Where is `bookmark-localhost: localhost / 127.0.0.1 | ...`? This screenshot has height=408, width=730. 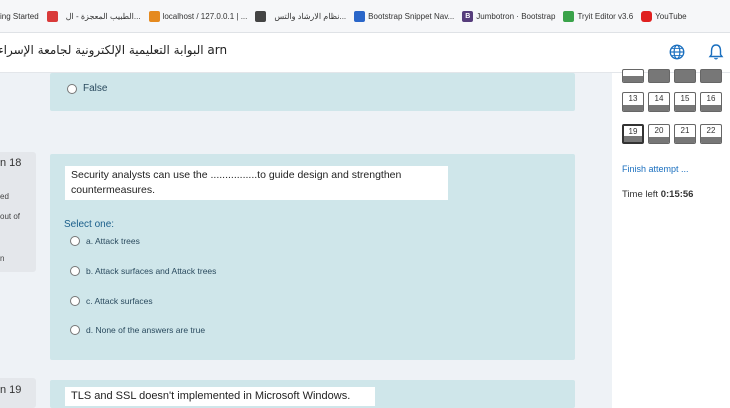
bookmark-localhost: localhost / 127.0.0.1 | ... is located at coordinates (198, 16).